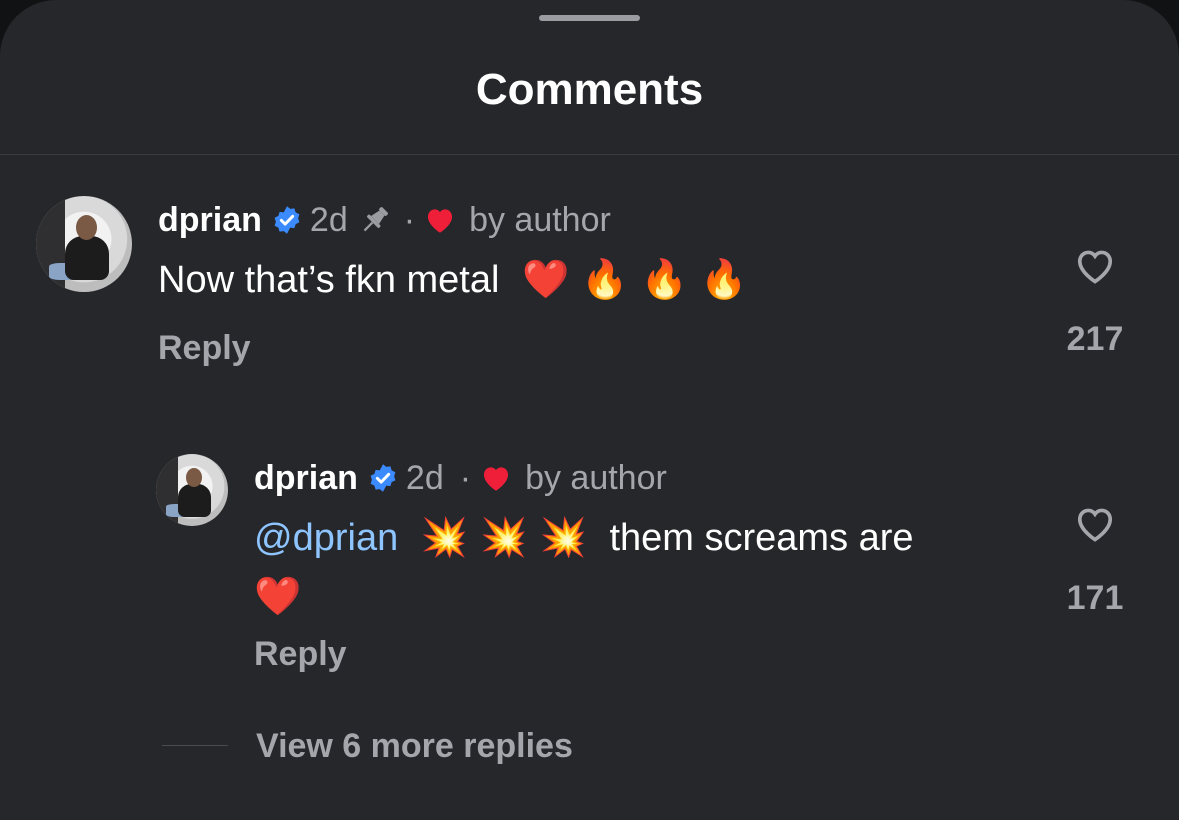 This screenshot has height=820, width=1179. I want to click on trailing-emoji: ❤️, so click(278, 596).